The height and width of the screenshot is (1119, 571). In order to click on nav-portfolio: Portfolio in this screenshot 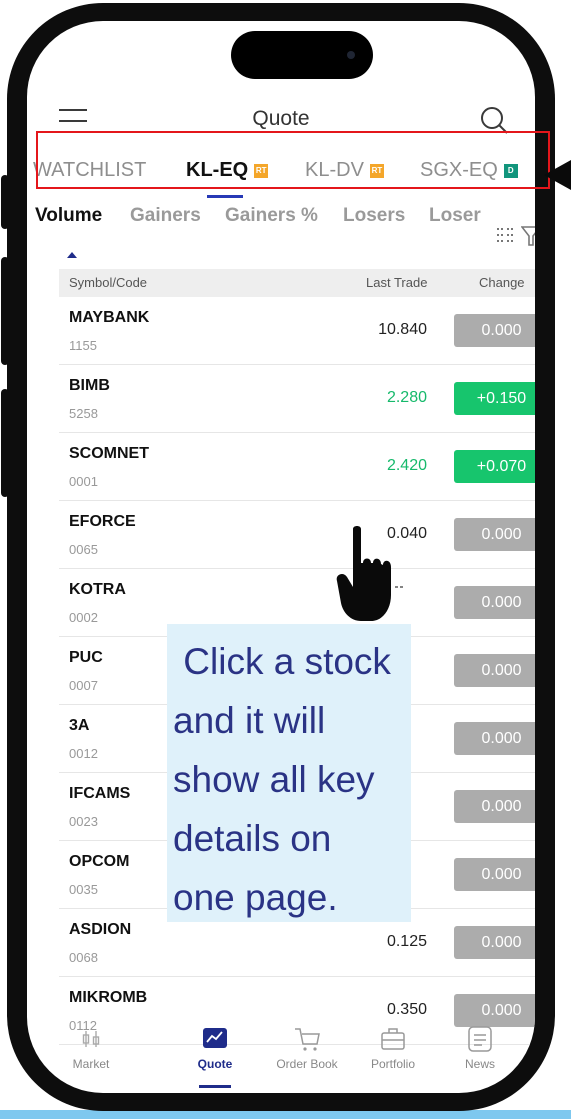, I will do `click(393, 1048)`.